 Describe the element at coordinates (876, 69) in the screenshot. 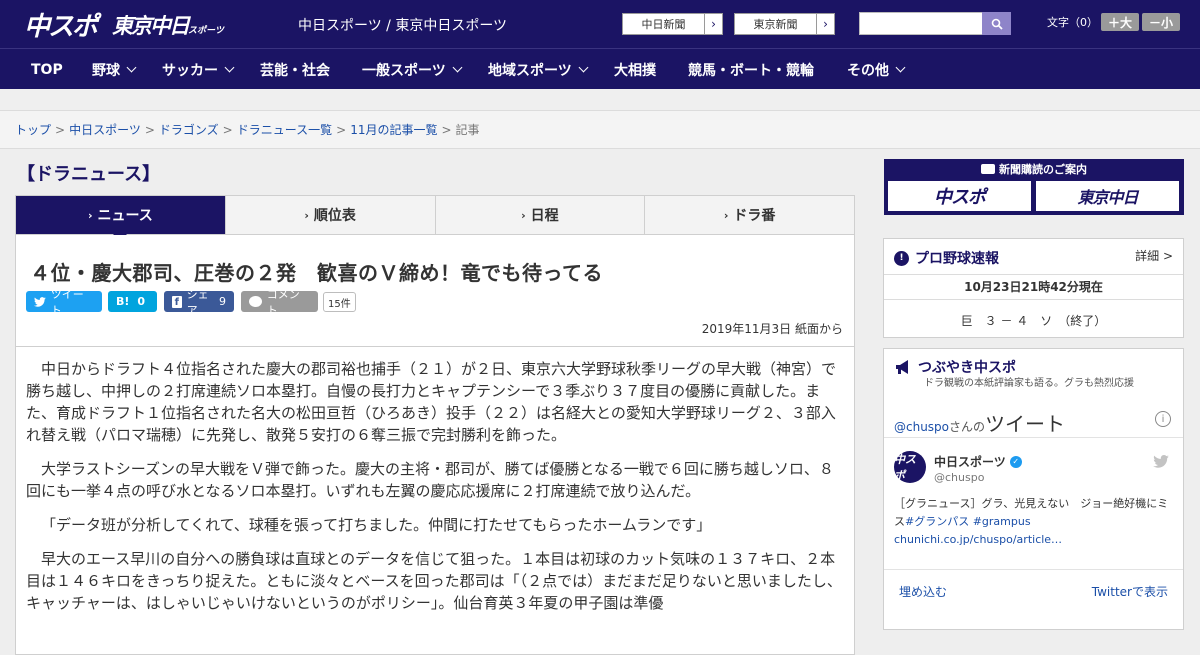

I see `nav-other: その他` at that location.